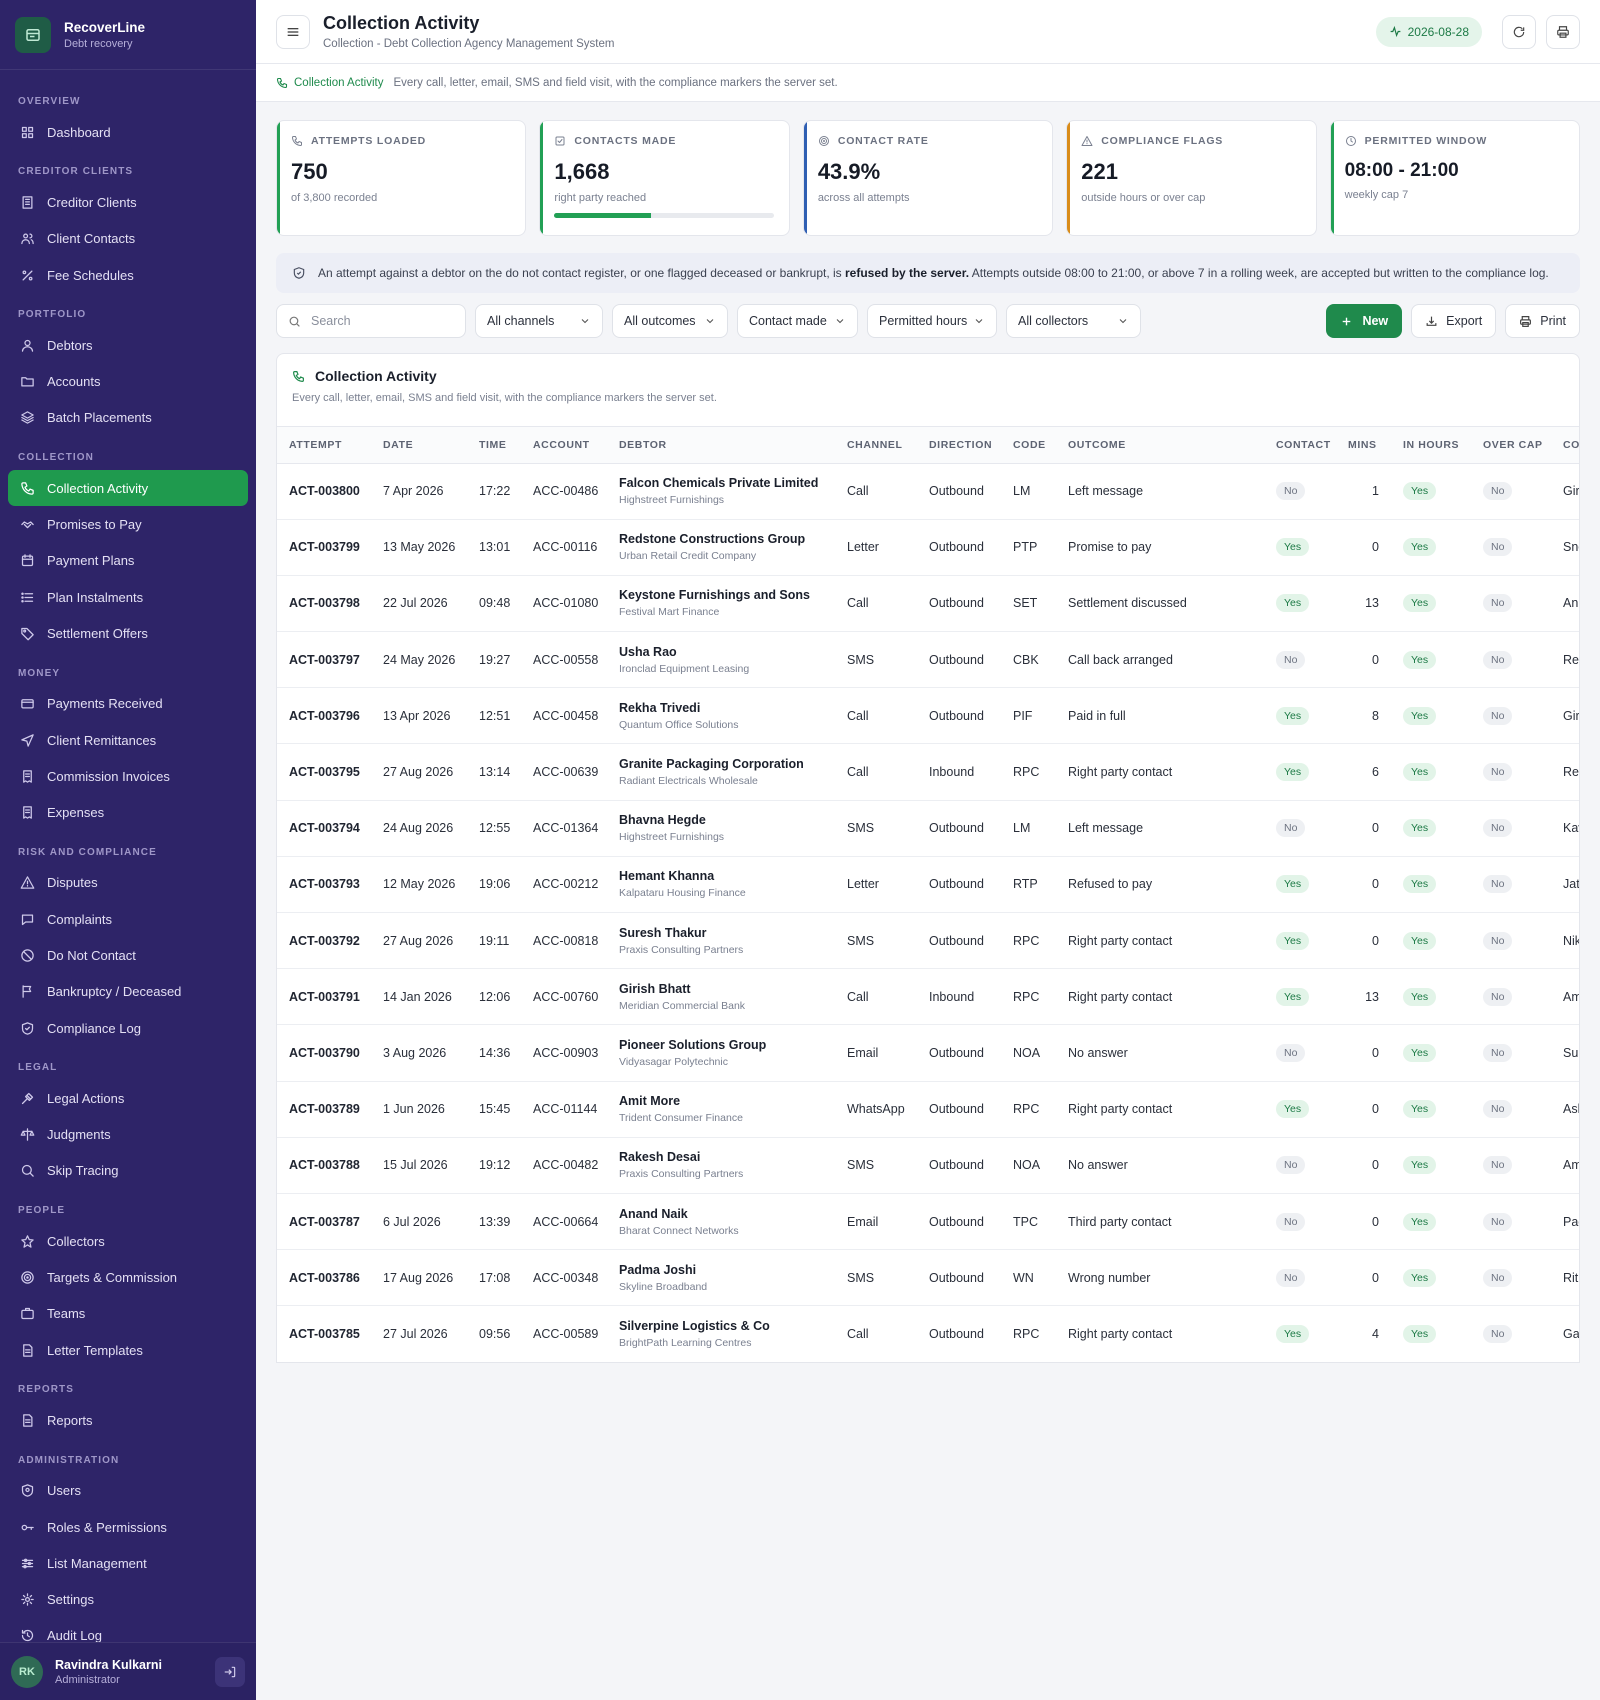 The width and height of the screenshot is (1600, 1700). Describe the element at coordinates (681, 949) in the screenshot. I see `creditor-client: Praxis Consulting Partners` at that location.